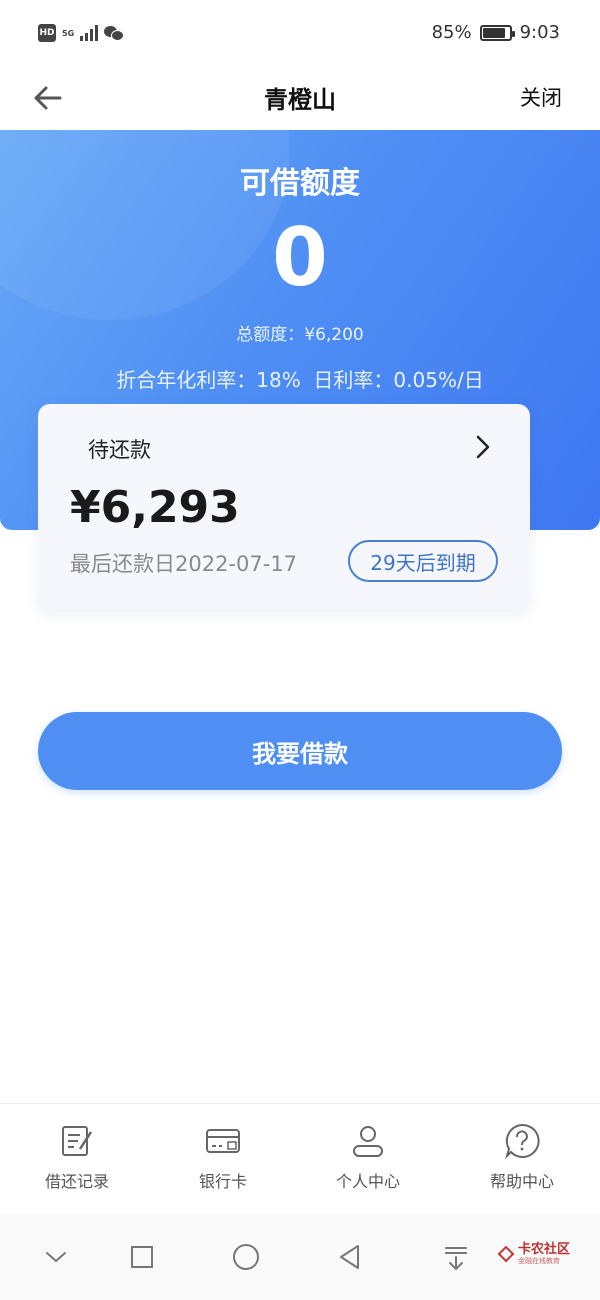 The height and width of the screenshot is (1300, 600). I want to click on watermark-logo-icon, so click(506, 1254).